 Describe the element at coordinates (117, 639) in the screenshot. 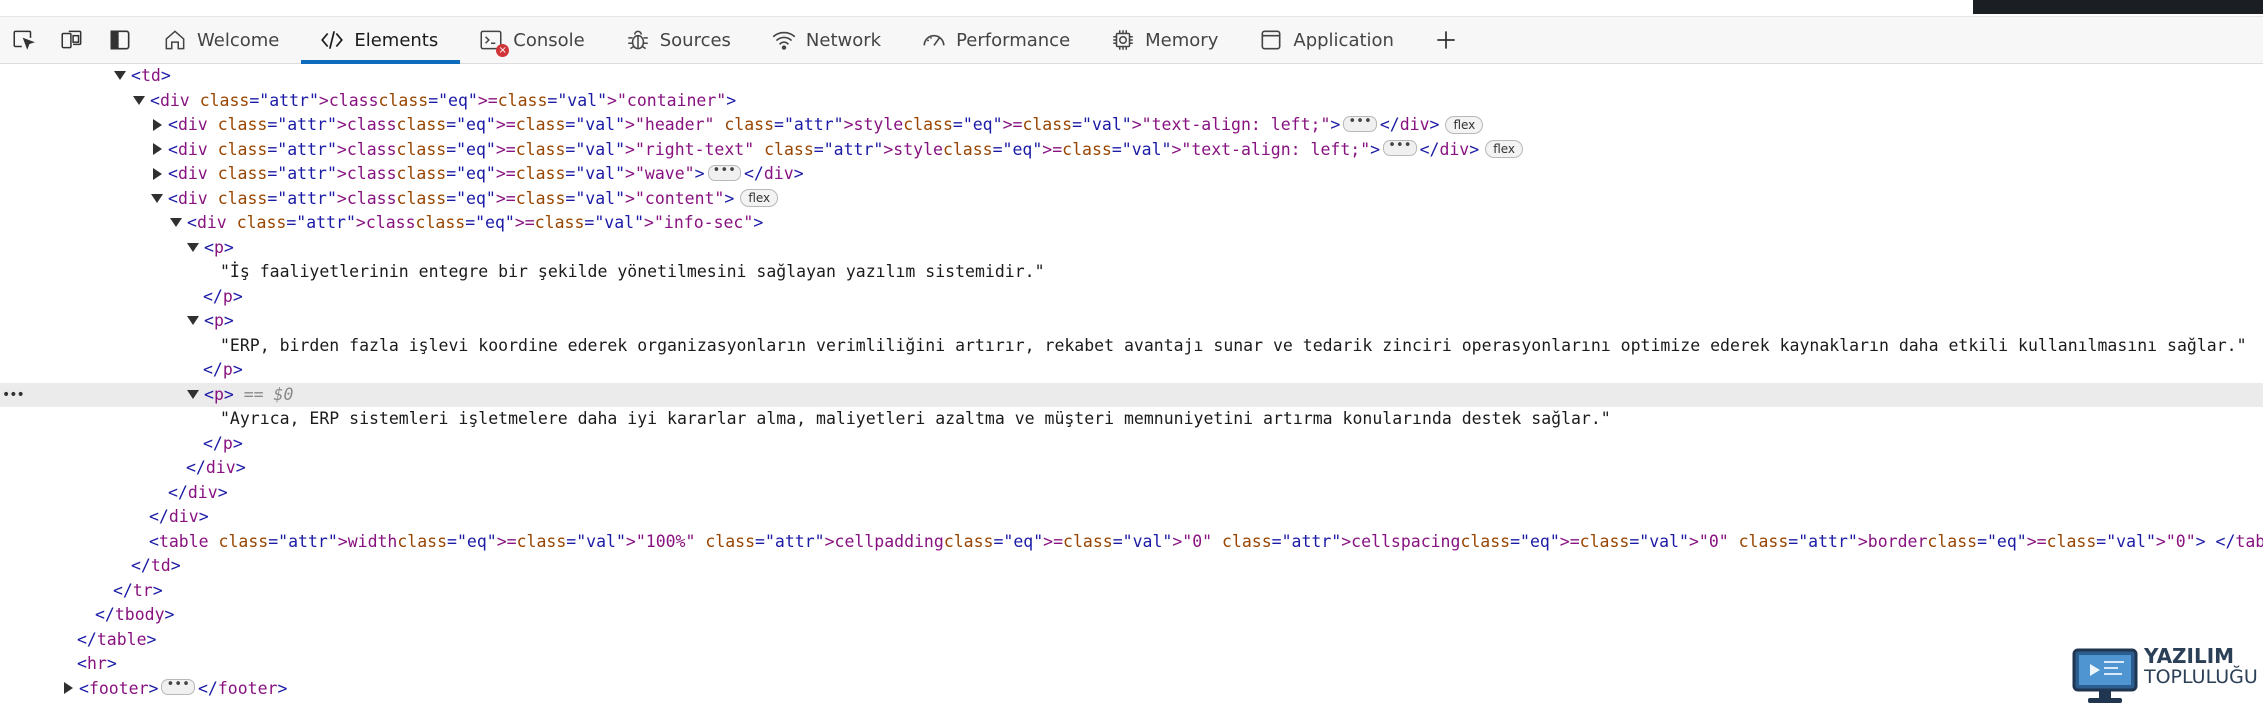

I see `closing-tag: </table>` at that location.